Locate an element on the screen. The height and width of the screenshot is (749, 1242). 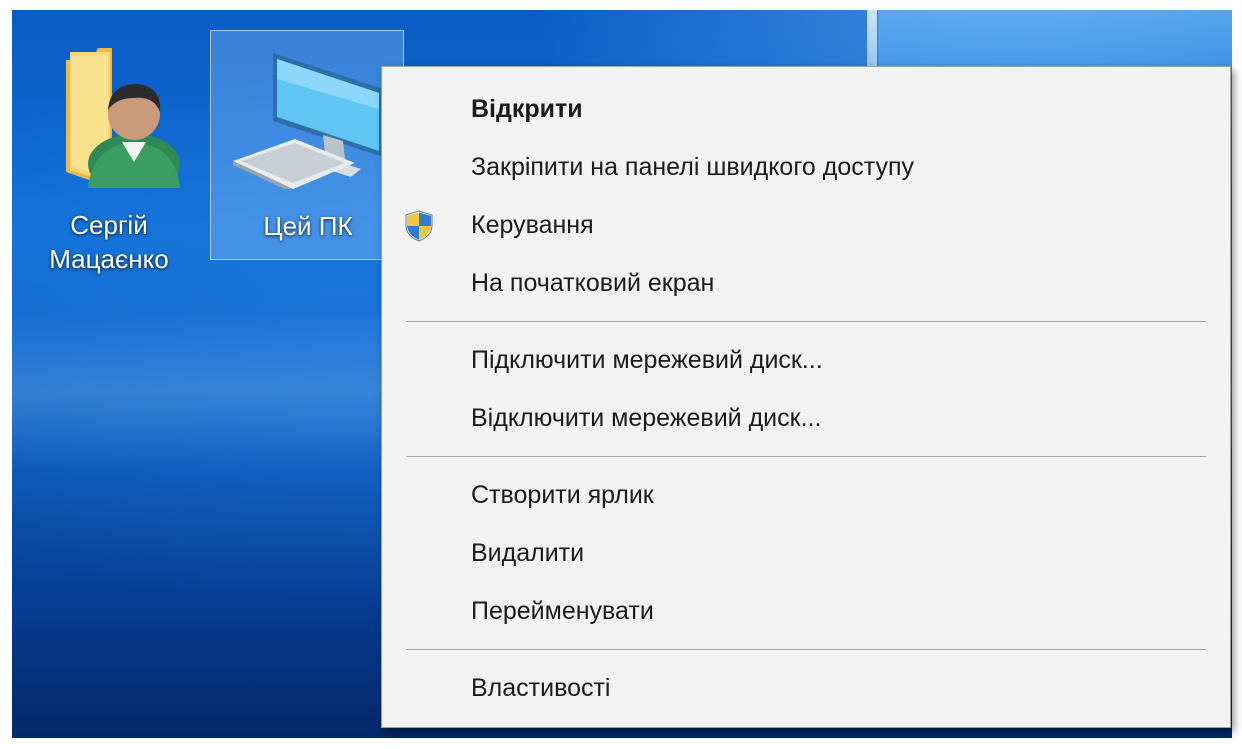
menu-item-manage: Керування is located at coordinates (806, 225).